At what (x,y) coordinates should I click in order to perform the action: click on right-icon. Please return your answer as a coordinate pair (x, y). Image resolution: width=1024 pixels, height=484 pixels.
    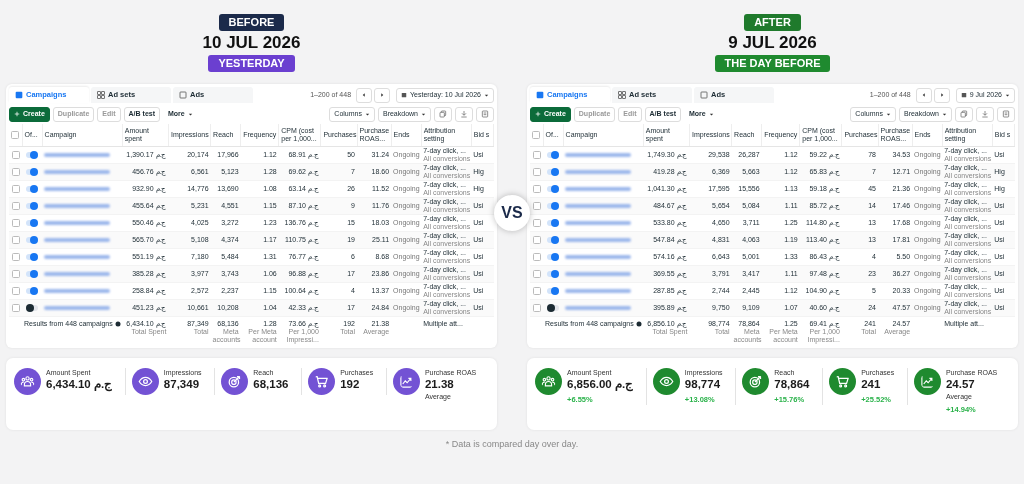
    Looking at the image, I should click on (941, 95).